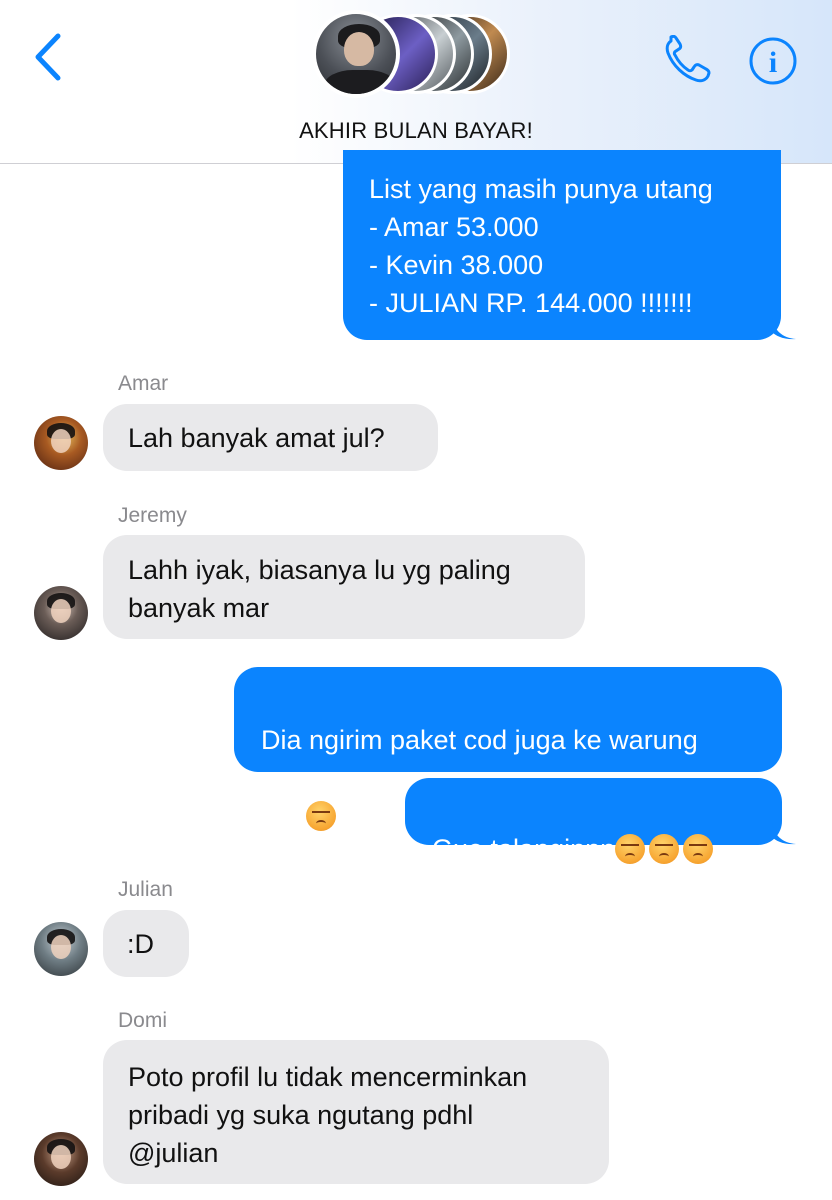 This screenshot has height=1200, width=832. What do you see at coordinates (479, 740) in the screenshot?
I see `message-text: Dia ngirim paket cod juga ke warung` at bounding box center [479, 740].